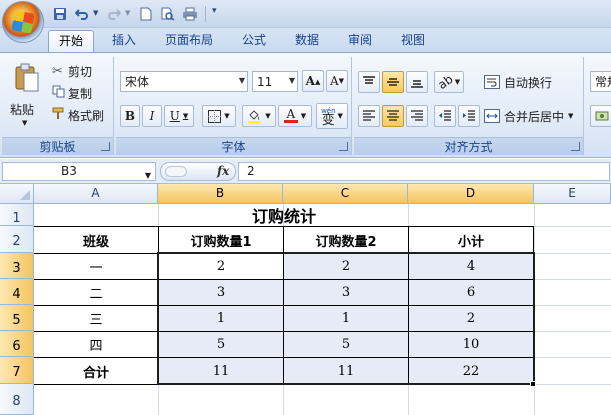 This screenshot has height=415, width=611. What do you see at coordinates (60, 14) in the screenshot?
I see `save-icon` at bounding box center [60, 14].